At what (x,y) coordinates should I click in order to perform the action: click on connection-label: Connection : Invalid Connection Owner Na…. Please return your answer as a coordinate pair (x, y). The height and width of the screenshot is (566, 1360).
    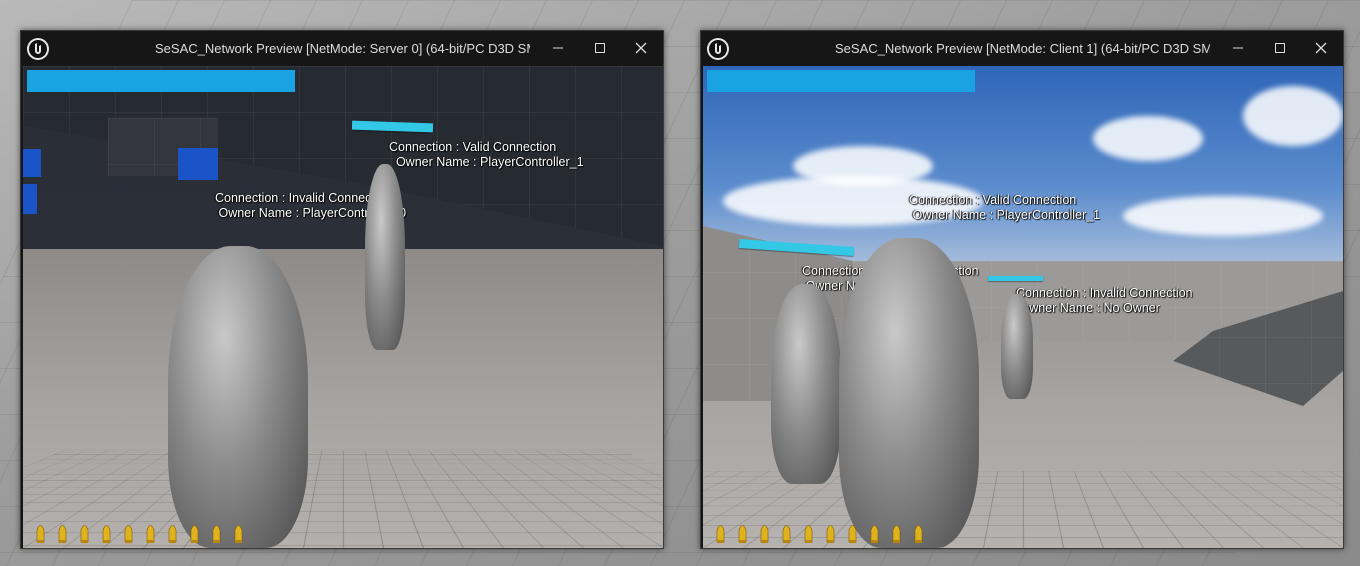
    Looking at the image, I should click on (1104, 300).